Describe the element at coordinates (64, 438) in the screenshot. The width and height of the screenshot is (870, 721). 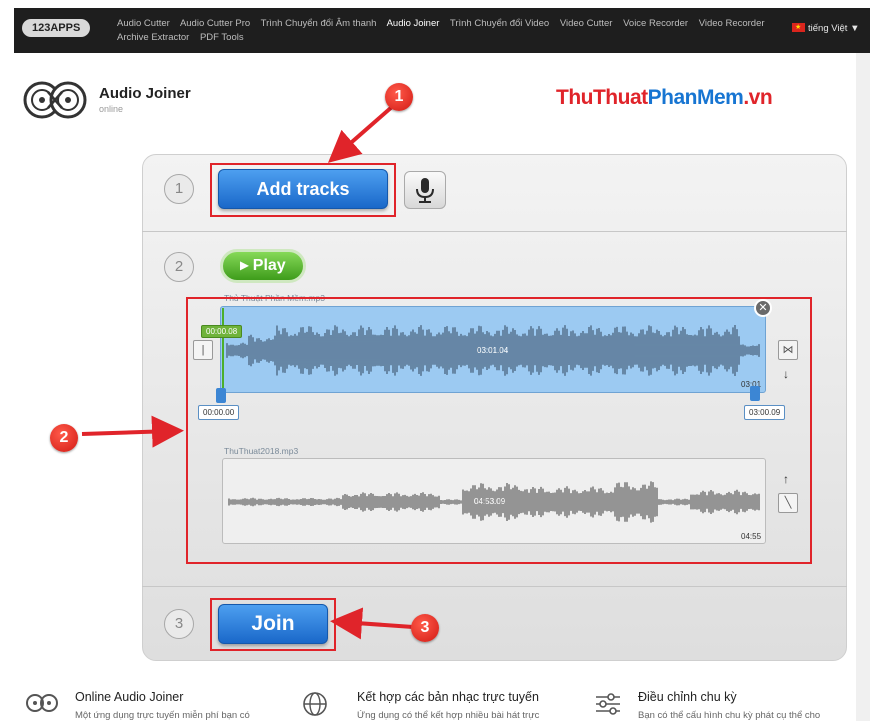
I see `callout-badge-2: 2` at that location.